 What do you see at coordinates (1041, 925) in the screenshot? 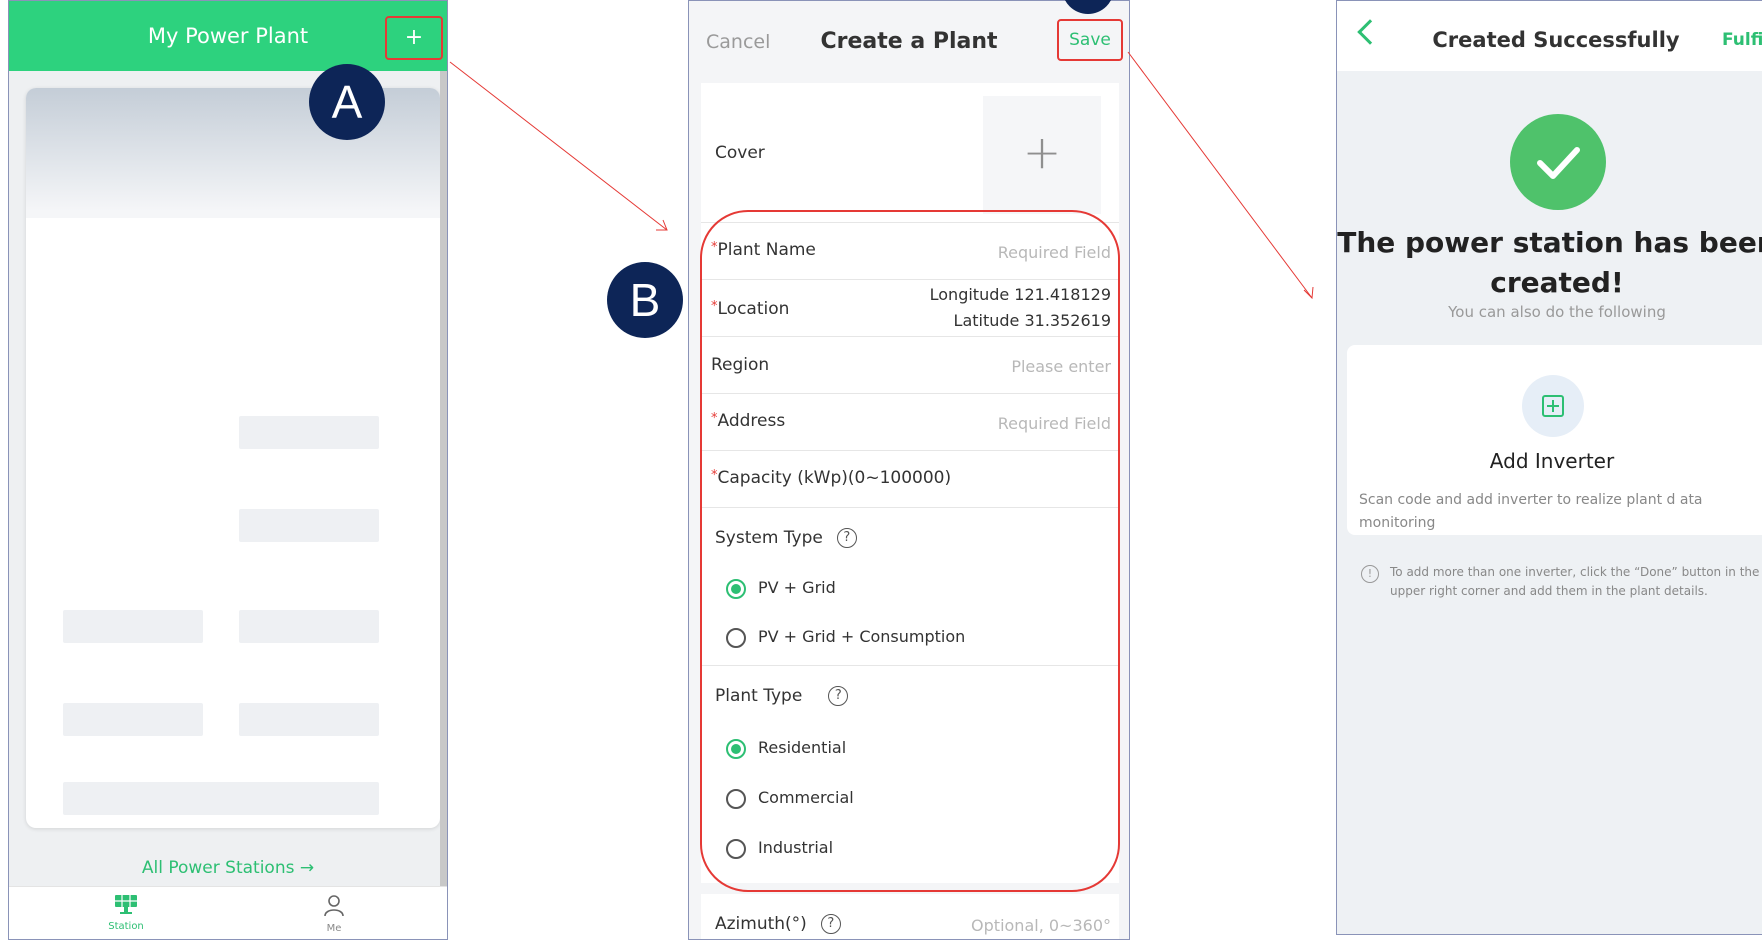
I see `azimuth-input: Optional, 0~360°` at bounding box center [1041, 925].